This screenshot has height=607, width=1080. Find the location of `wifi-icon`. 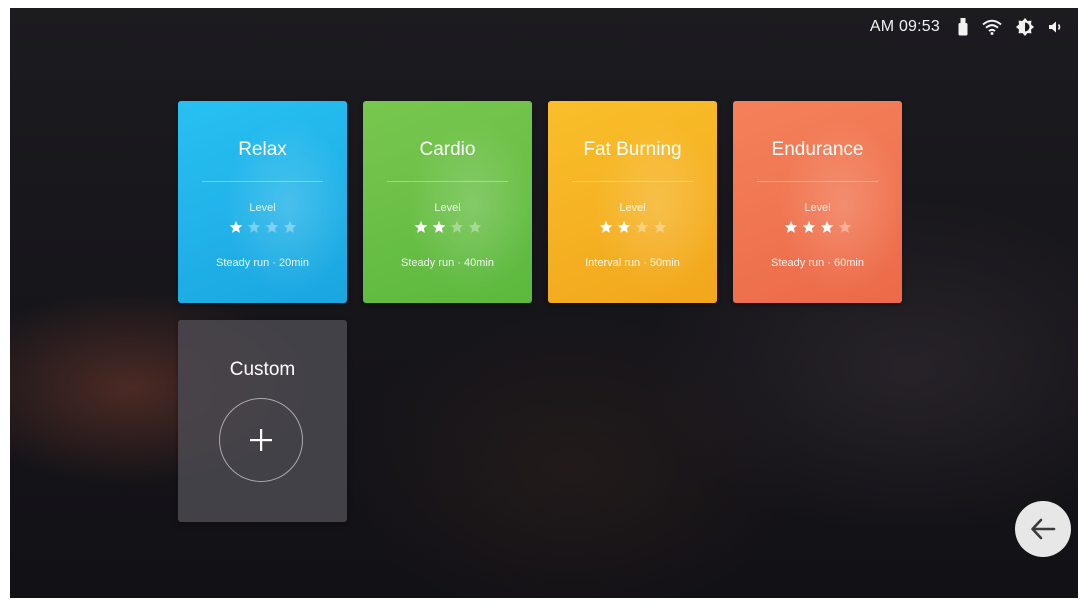

wifi-icon is located at coordinates (992, 27).